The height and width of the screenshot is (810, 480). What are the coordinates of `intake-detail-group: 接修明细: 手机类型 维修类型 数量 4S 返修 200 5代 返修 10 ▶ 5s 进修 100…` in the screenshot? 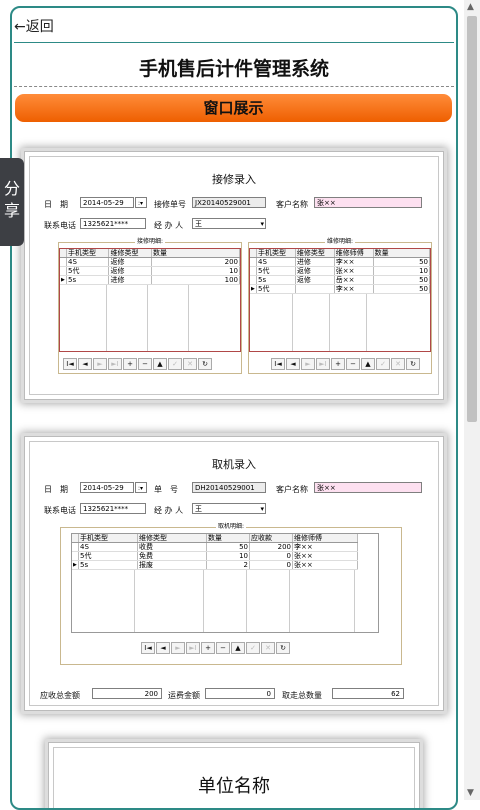 It's located at (150, 306).